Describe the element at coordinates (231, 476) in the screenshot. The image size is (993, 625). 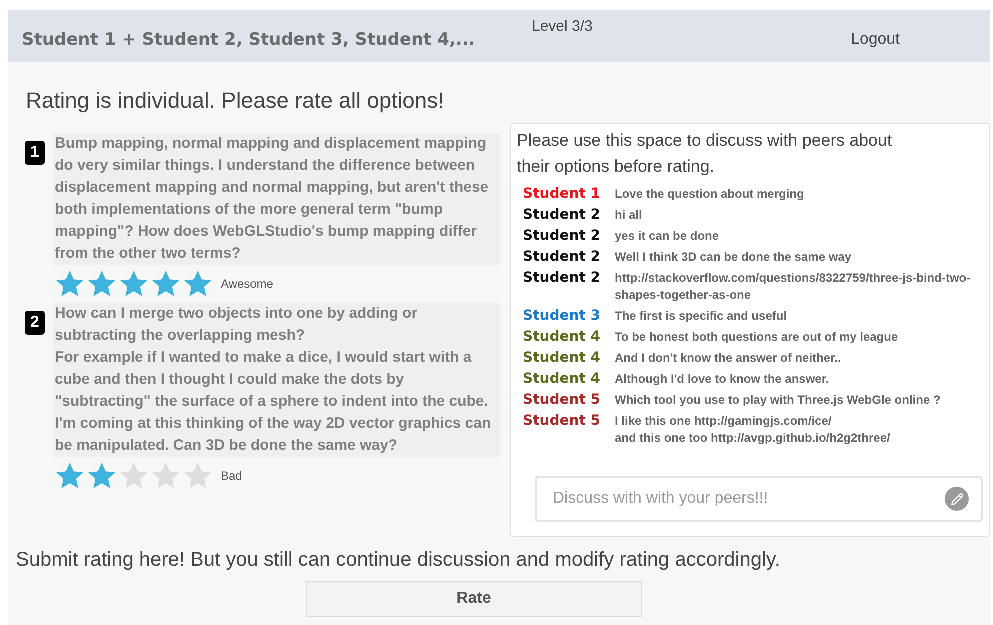
I see `rating-label: Bad` at that location.